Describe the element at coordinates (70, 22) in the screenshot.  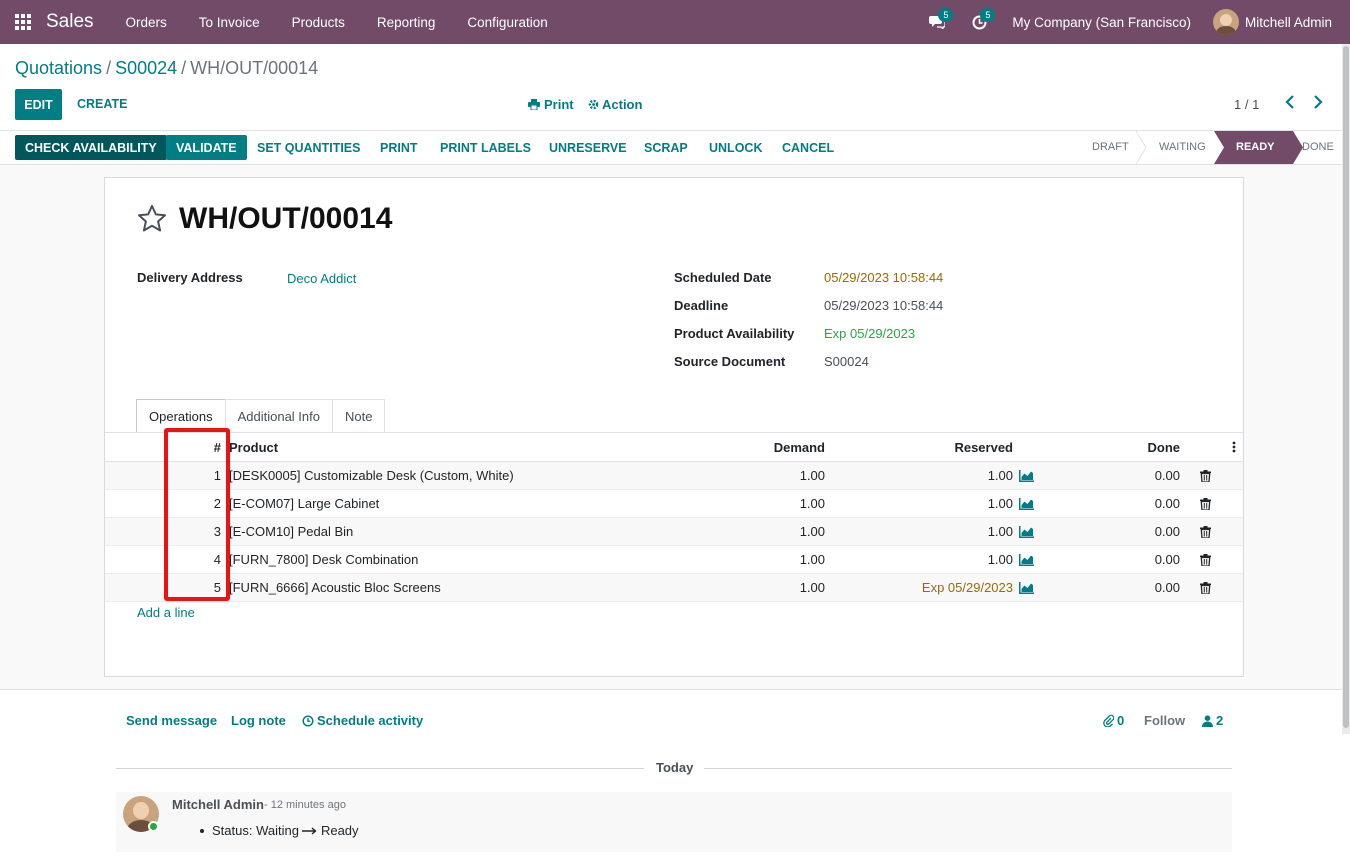
I see `app-brand: Sales` at that location.